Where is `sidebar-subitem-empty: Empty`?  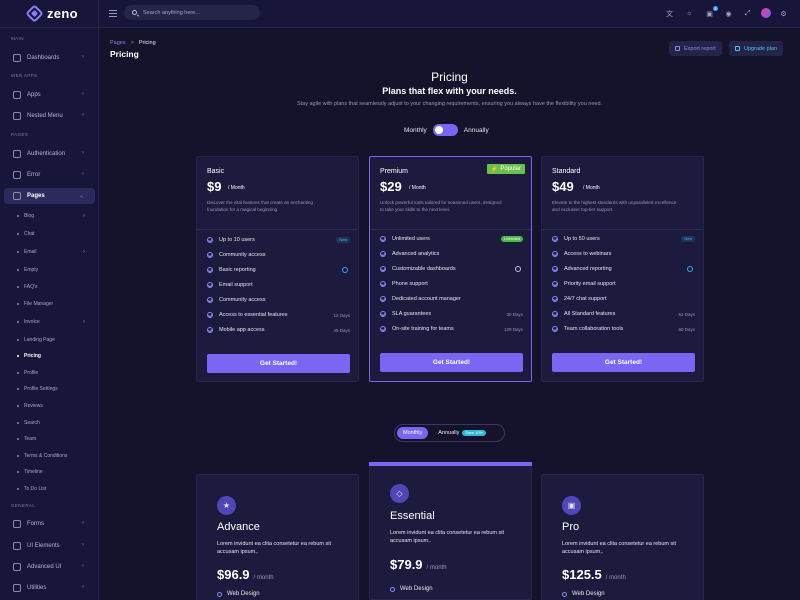 sidebar-subitem-empty: Empty is located at coordinates (27, 270).